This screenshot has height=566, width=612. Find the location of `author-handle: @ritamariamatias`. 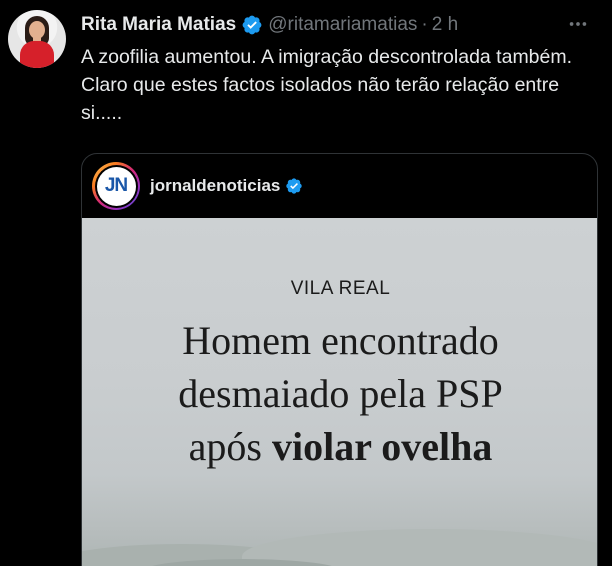

author-handle: @ritamariamatias is located at coordinates (342, 25).